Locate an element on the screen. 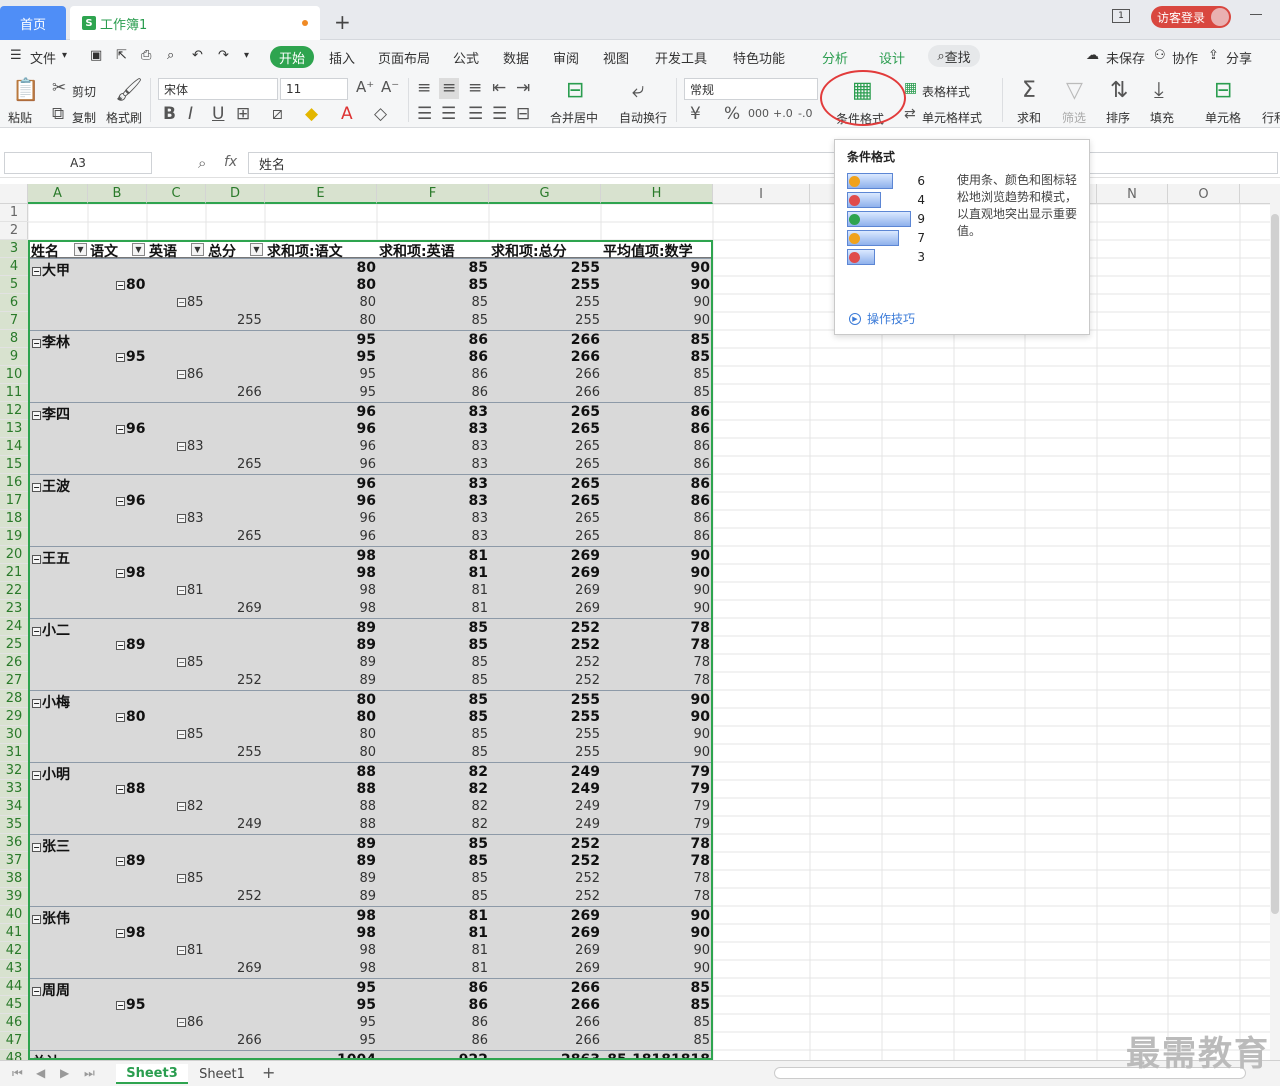 This screenshot has width=1280, height=1086. sum-icon: Σ is located at coordinates (1029, 91).